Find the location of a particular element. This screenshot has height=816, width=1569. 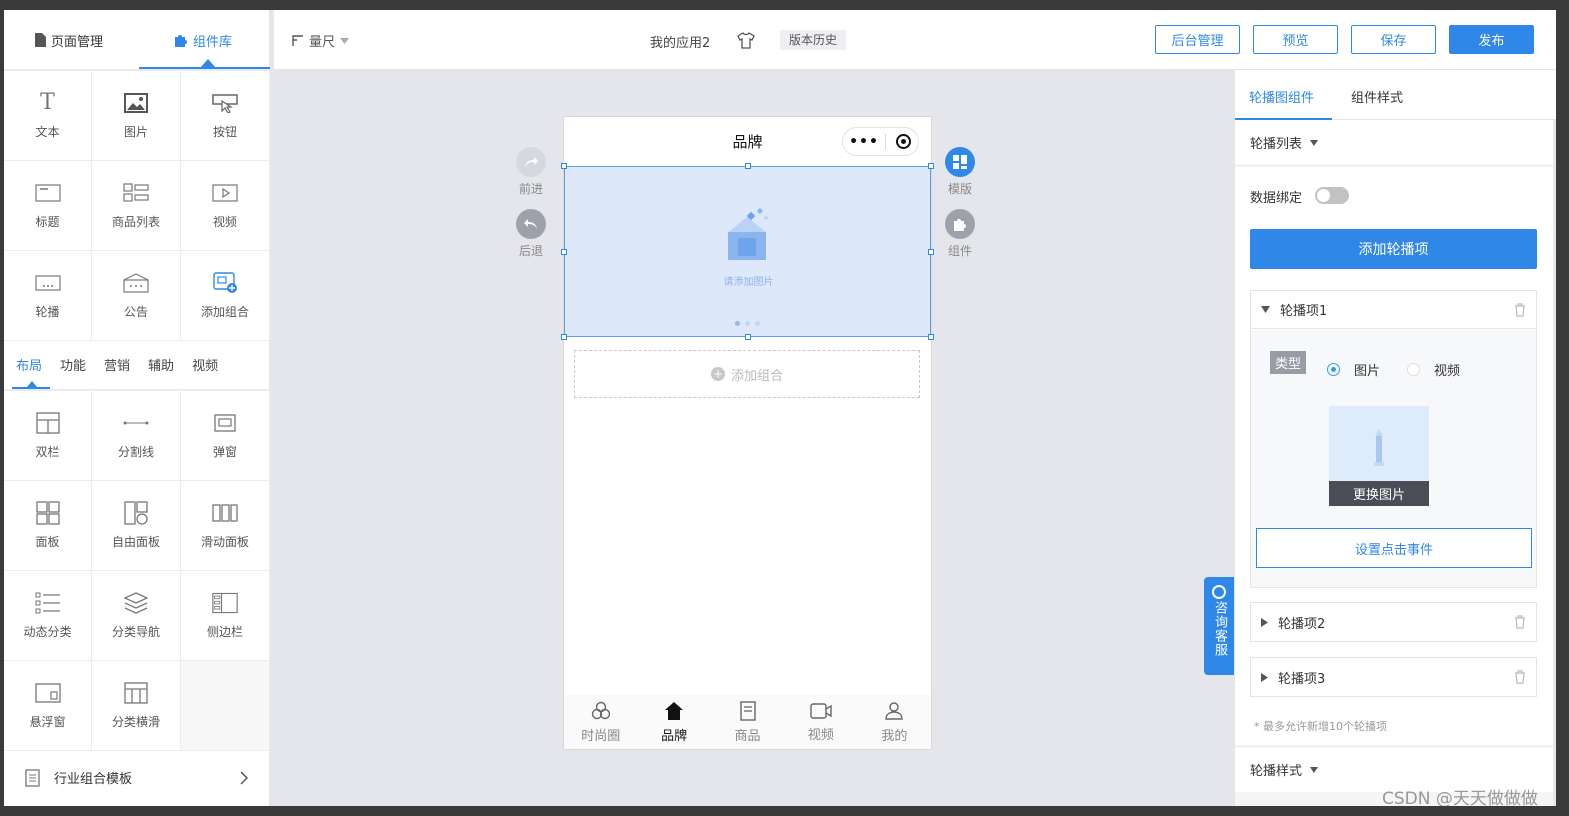

empty-image-icon is located at coordinates (747, 234).